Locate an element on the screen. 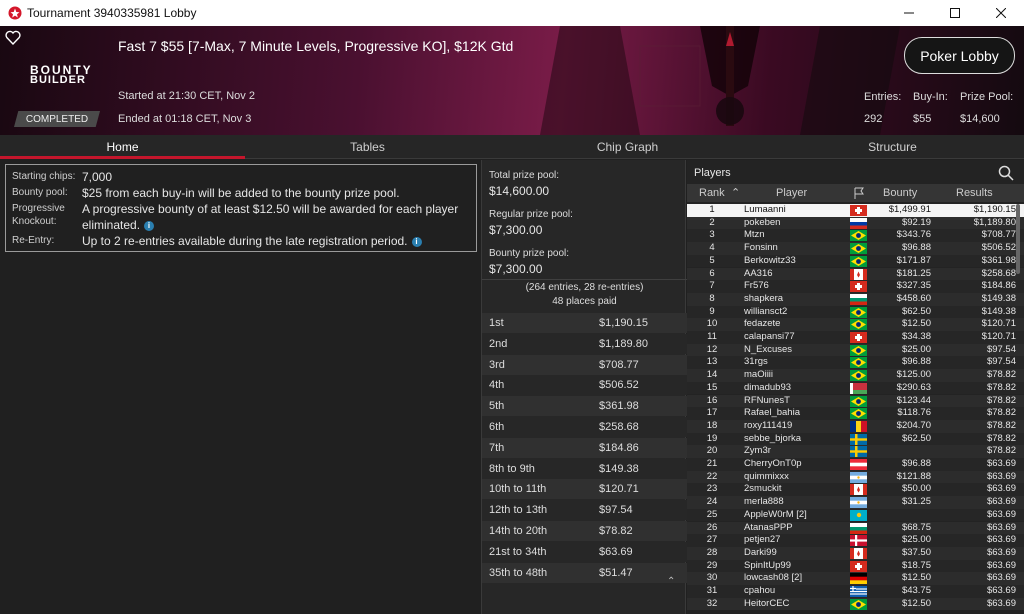 This screenshot has width=1024, height=614. sort-ascending-icon: ⌃ is located at coordinates (735, 192).